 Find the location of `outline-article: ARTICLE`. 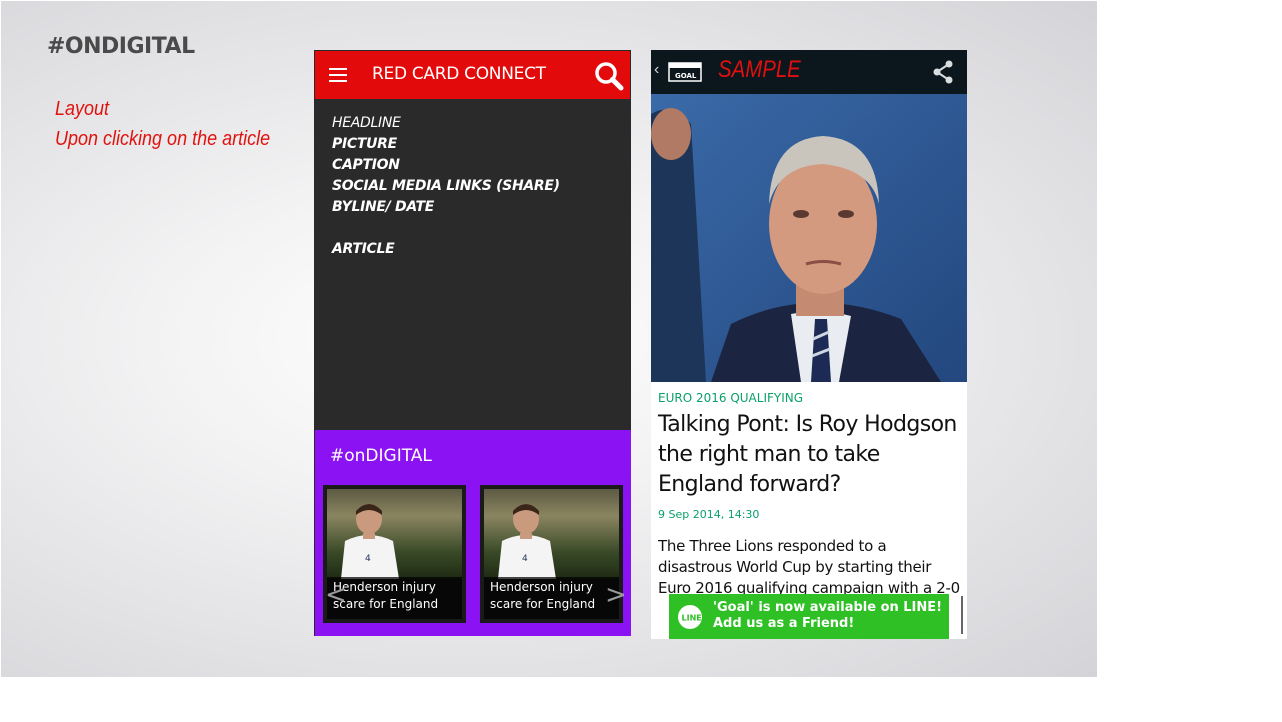

outline-article: ARTICLE is located at coordinates (363, 249).